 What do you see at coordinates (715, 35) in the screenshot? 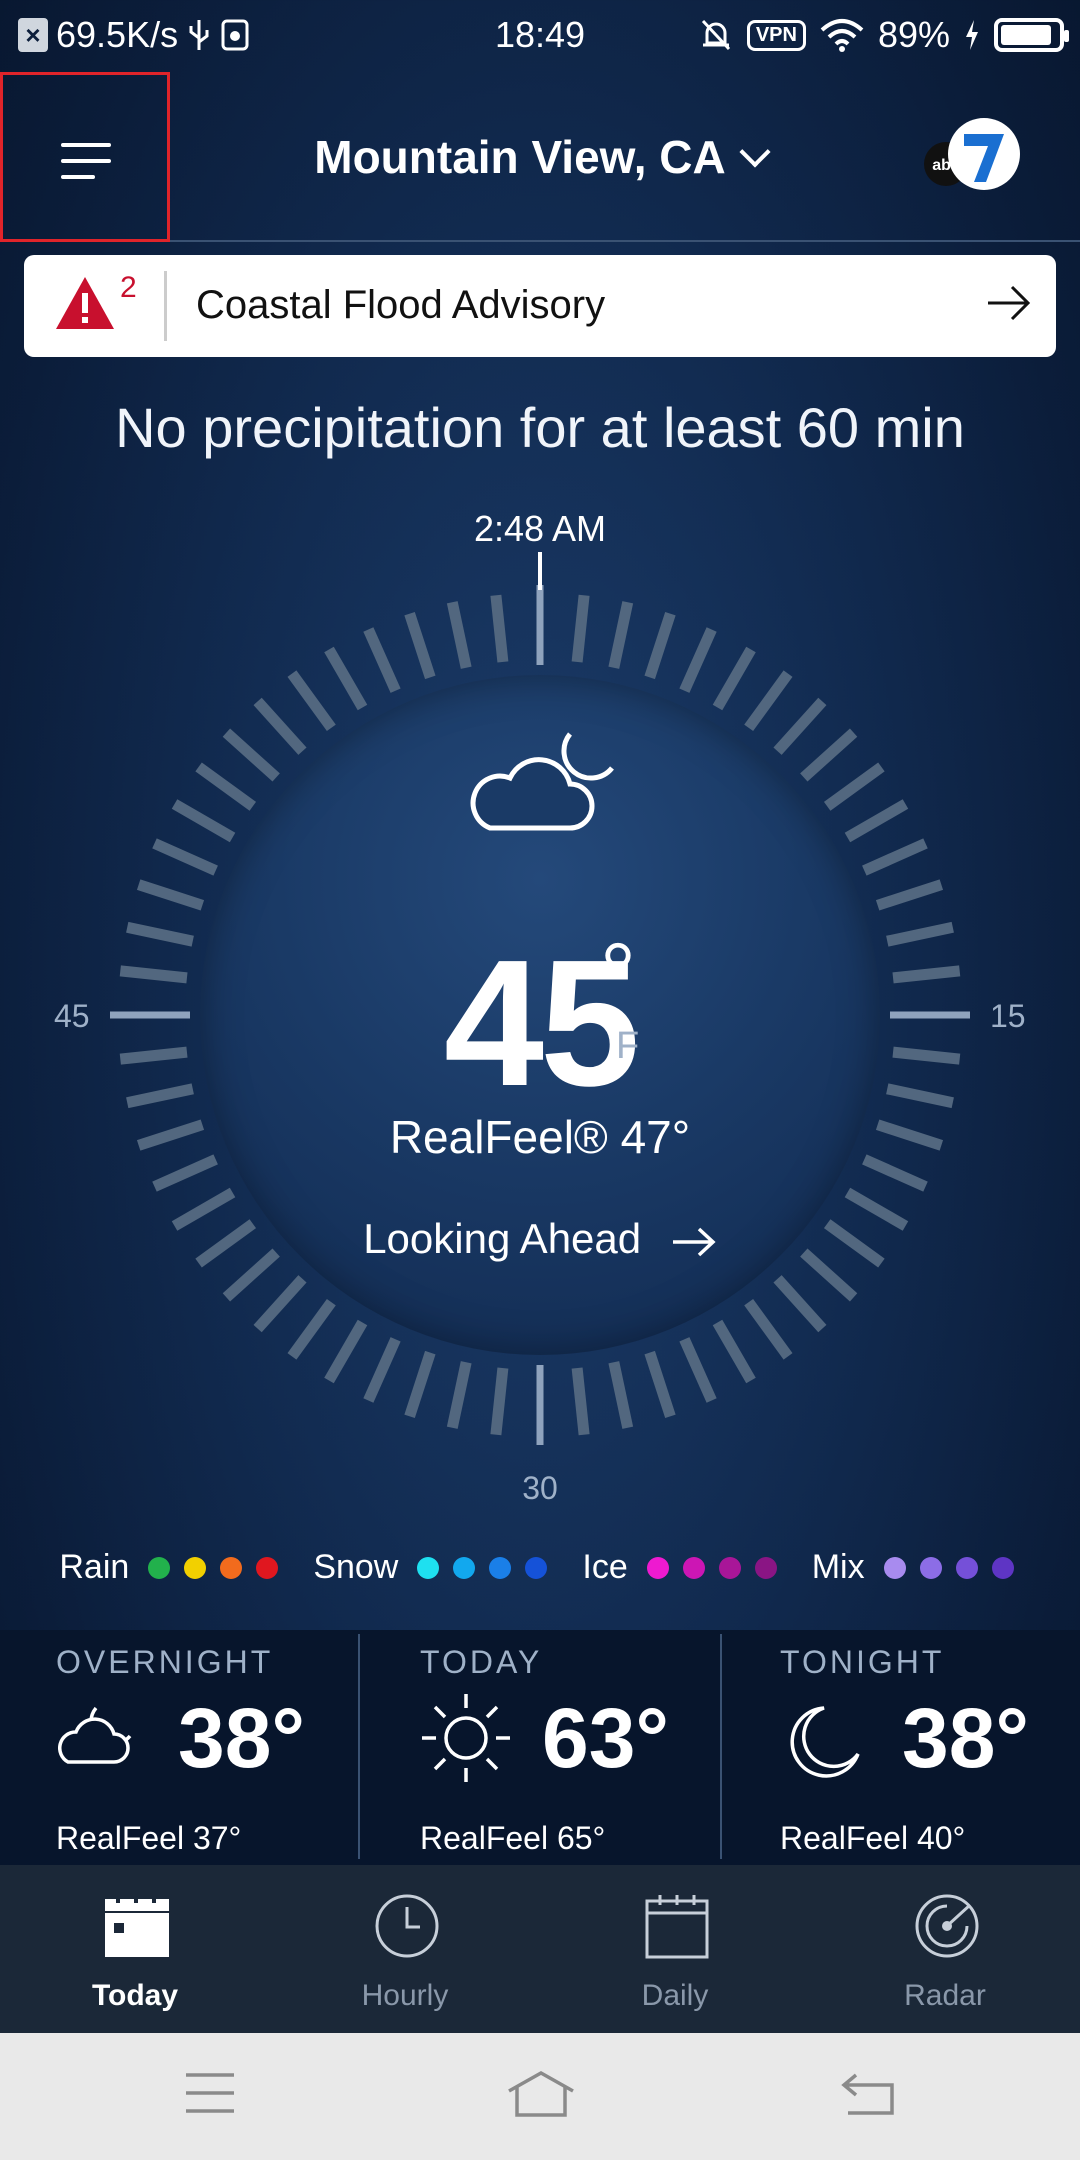
I see `mute-icon` at bounding box center [715, 35].